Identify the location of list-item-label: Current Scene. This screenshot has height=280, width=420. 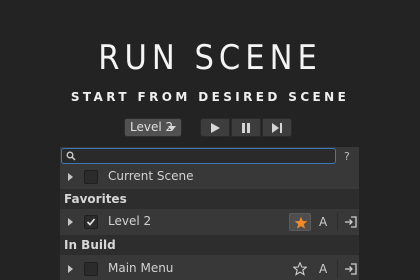
(151, 176).